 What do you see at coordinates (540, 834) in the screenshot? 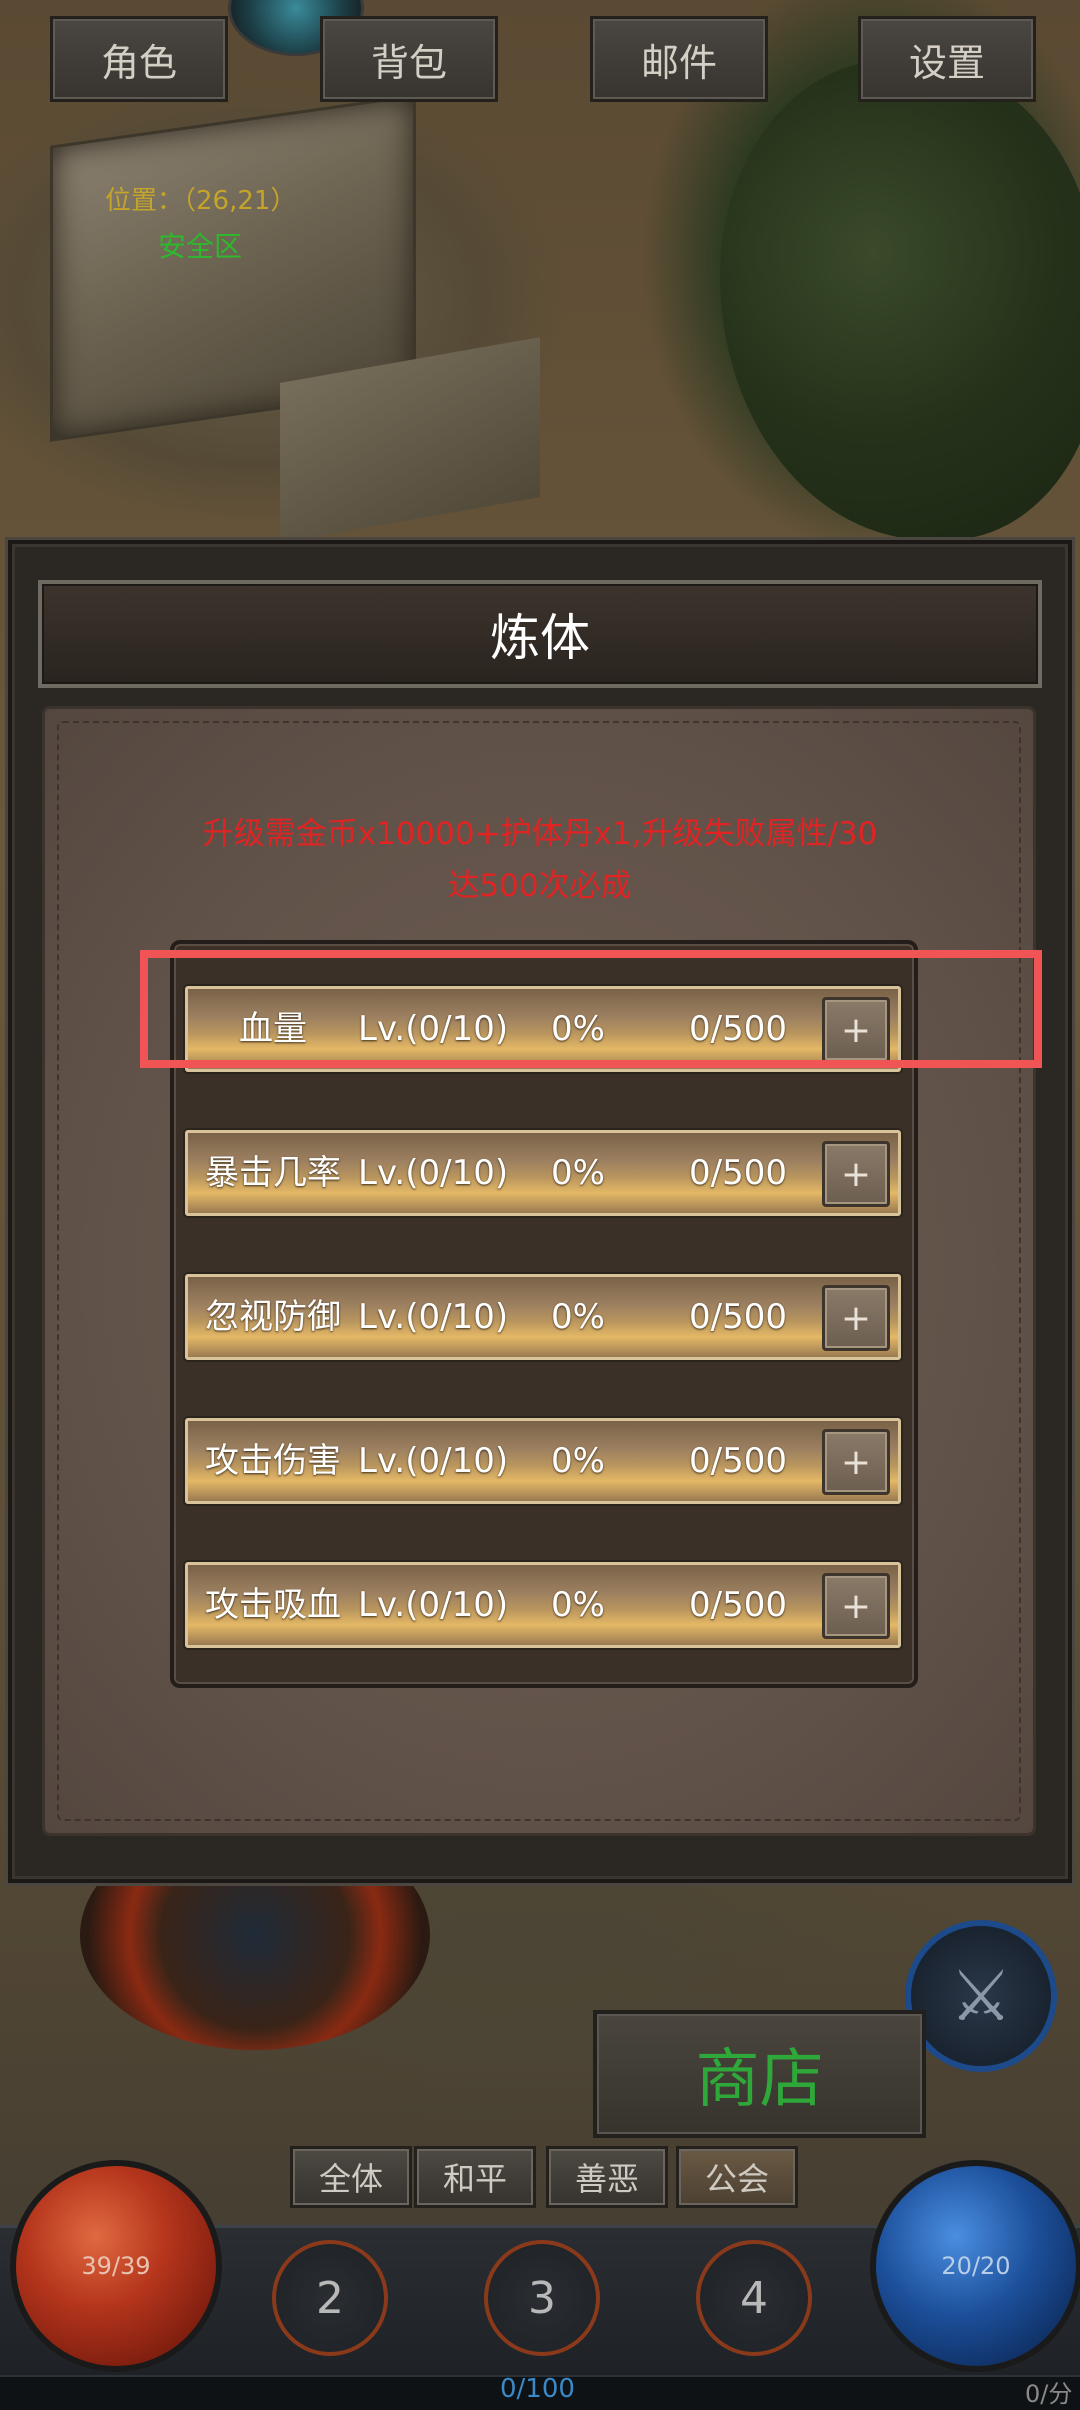
I see `upgrade-notice-line1: 升级需金币x10000+护体丹x1,升级失败属性/30` at bounding box center [540, 834].